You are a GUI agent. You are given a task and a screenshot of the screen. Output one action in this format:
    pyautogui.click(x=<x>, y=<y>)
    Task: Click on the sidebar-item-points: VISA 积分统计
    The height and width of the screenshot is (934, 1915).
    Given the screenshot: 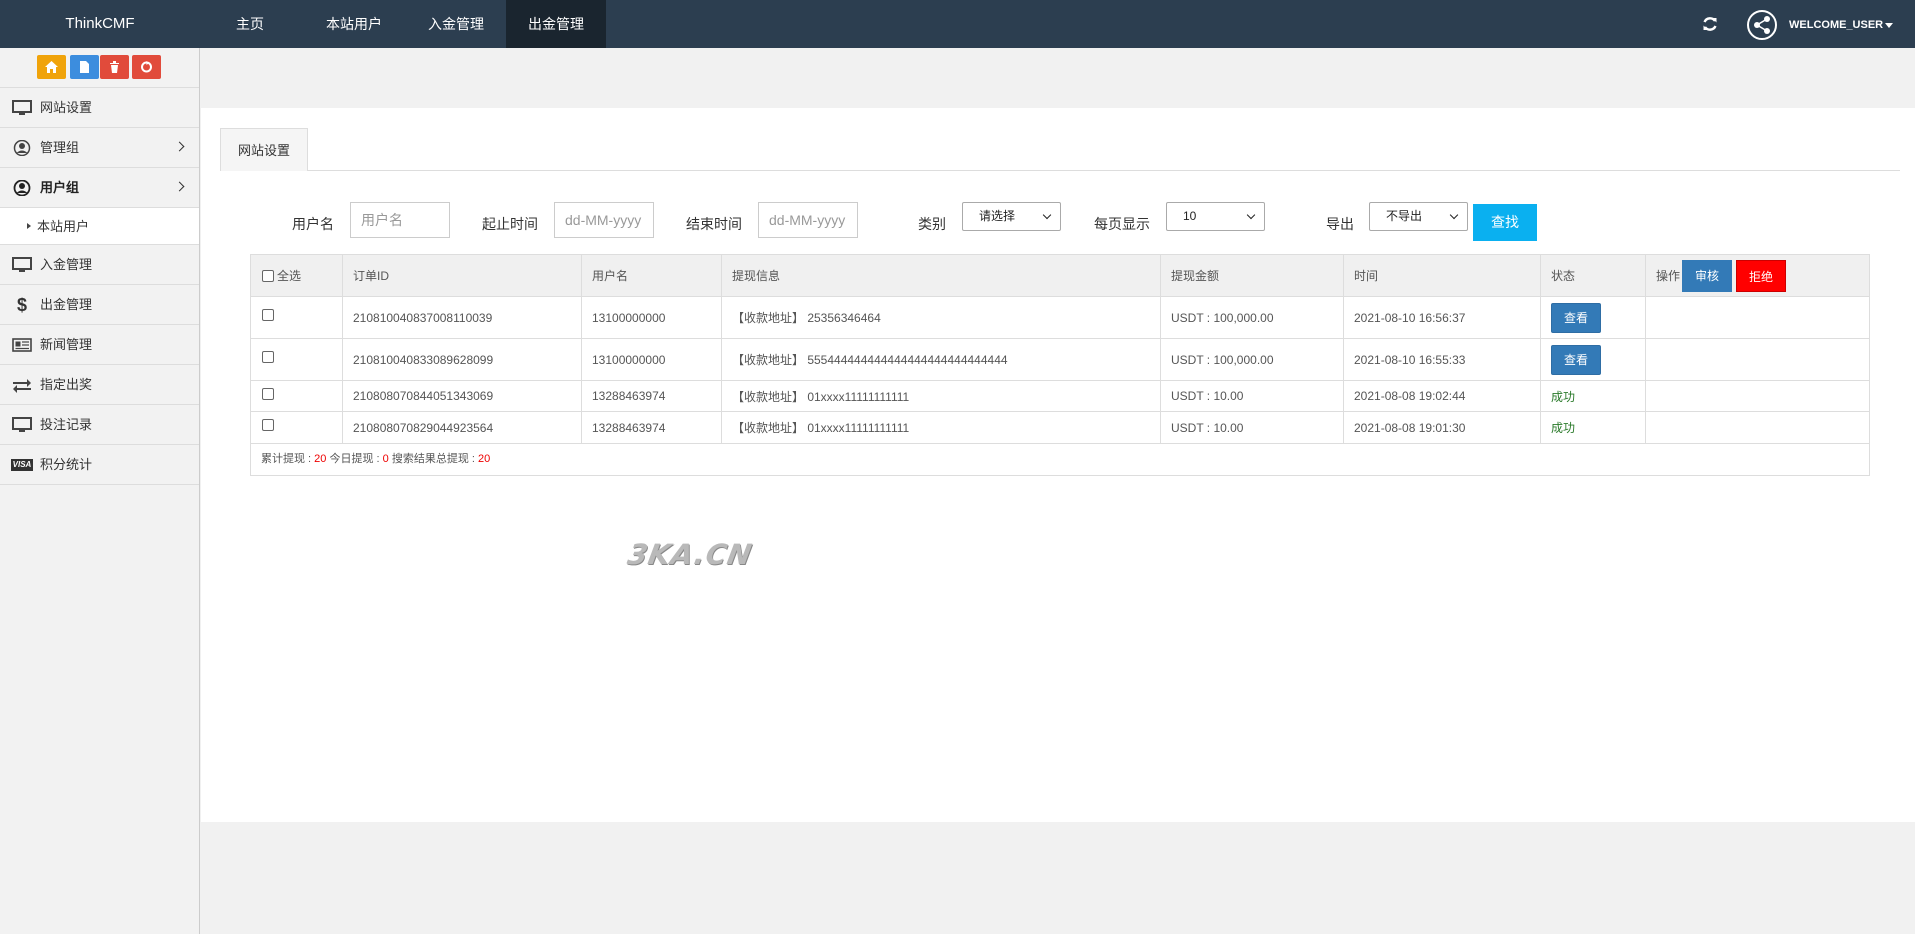 What is the action you would take?
    pyautogui.click(x=99, y=465)
    